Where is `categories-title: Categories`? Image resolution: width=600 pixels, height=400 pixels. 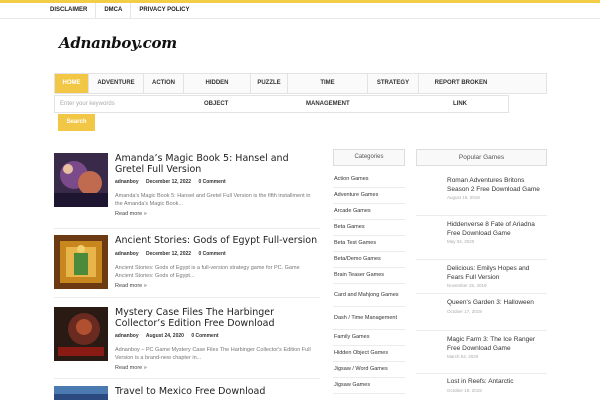 categories-title: Categories is located at coordinates (369, 157).